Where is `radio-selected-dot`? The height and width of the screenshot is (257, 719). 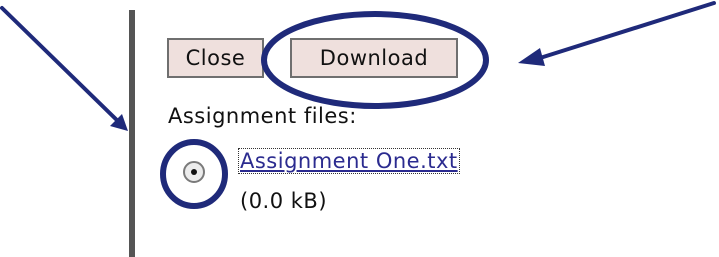 radio-selected-dot is located at coordinates (194, 172).